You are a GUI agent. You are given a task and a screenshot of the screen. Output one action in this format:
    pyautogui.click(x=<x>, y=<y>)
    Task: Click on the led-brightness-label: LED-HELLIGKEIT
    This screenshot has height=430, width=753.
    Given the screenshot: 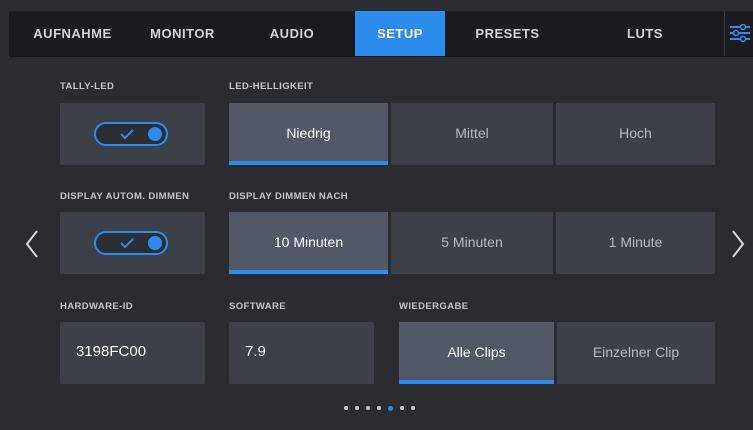 What is the action you would take?
    pyautogui.click(x=271, y=86)
    